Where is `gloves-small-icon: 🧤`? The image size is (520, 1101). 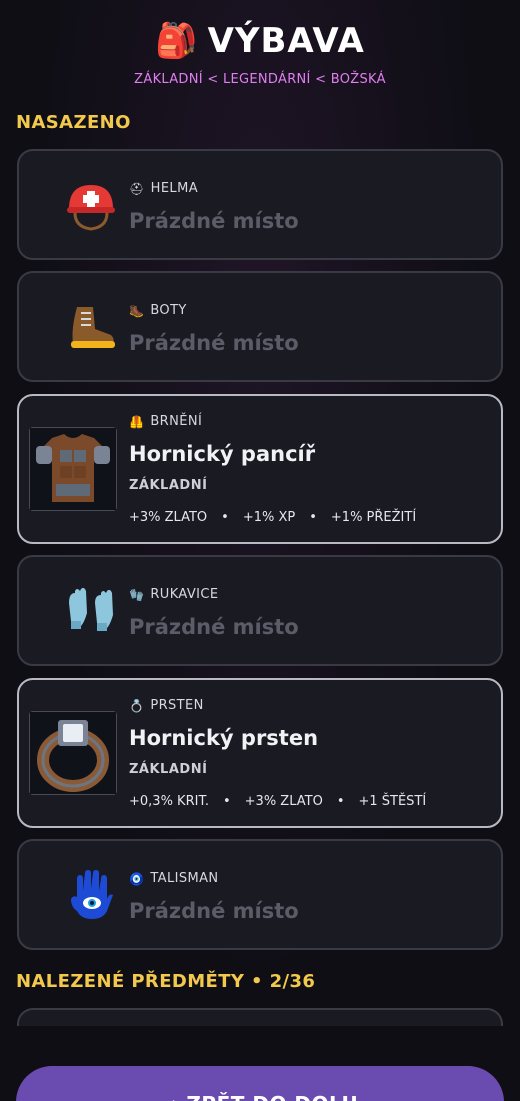
gloves-small-icon: 🧤 is located at coordinates (137, 594).